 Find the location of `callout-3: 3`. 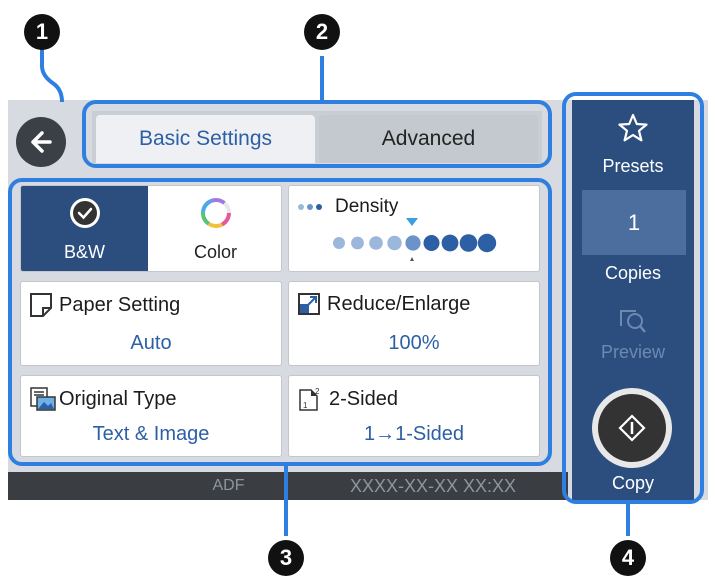

callout-3: 3 is located at coordinates (286, 558).